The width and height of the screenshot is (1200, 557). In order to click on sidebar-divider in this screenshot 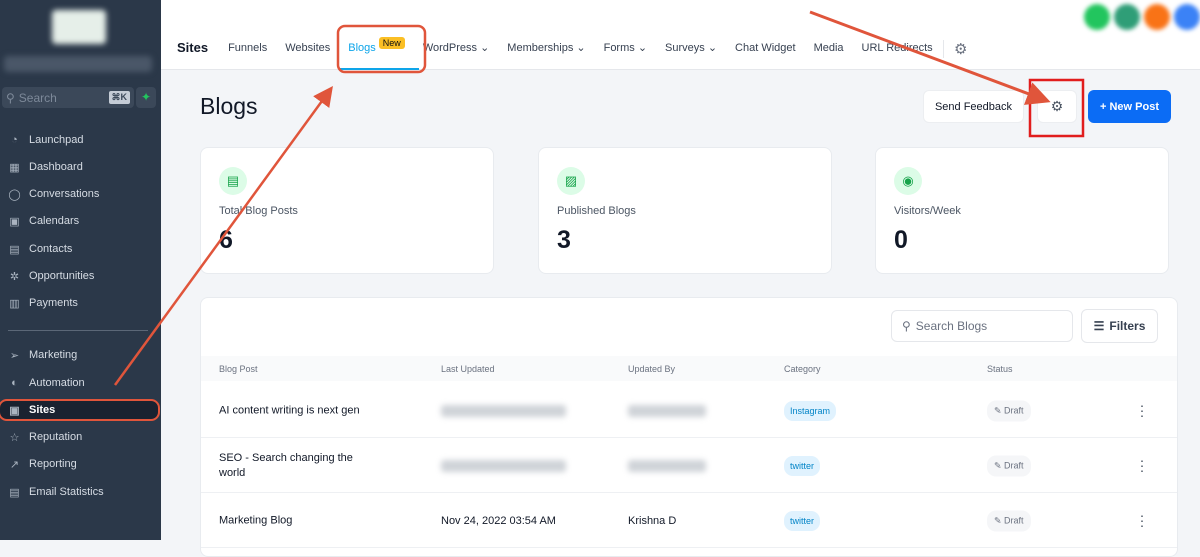, I will do `click(78, 330)`.